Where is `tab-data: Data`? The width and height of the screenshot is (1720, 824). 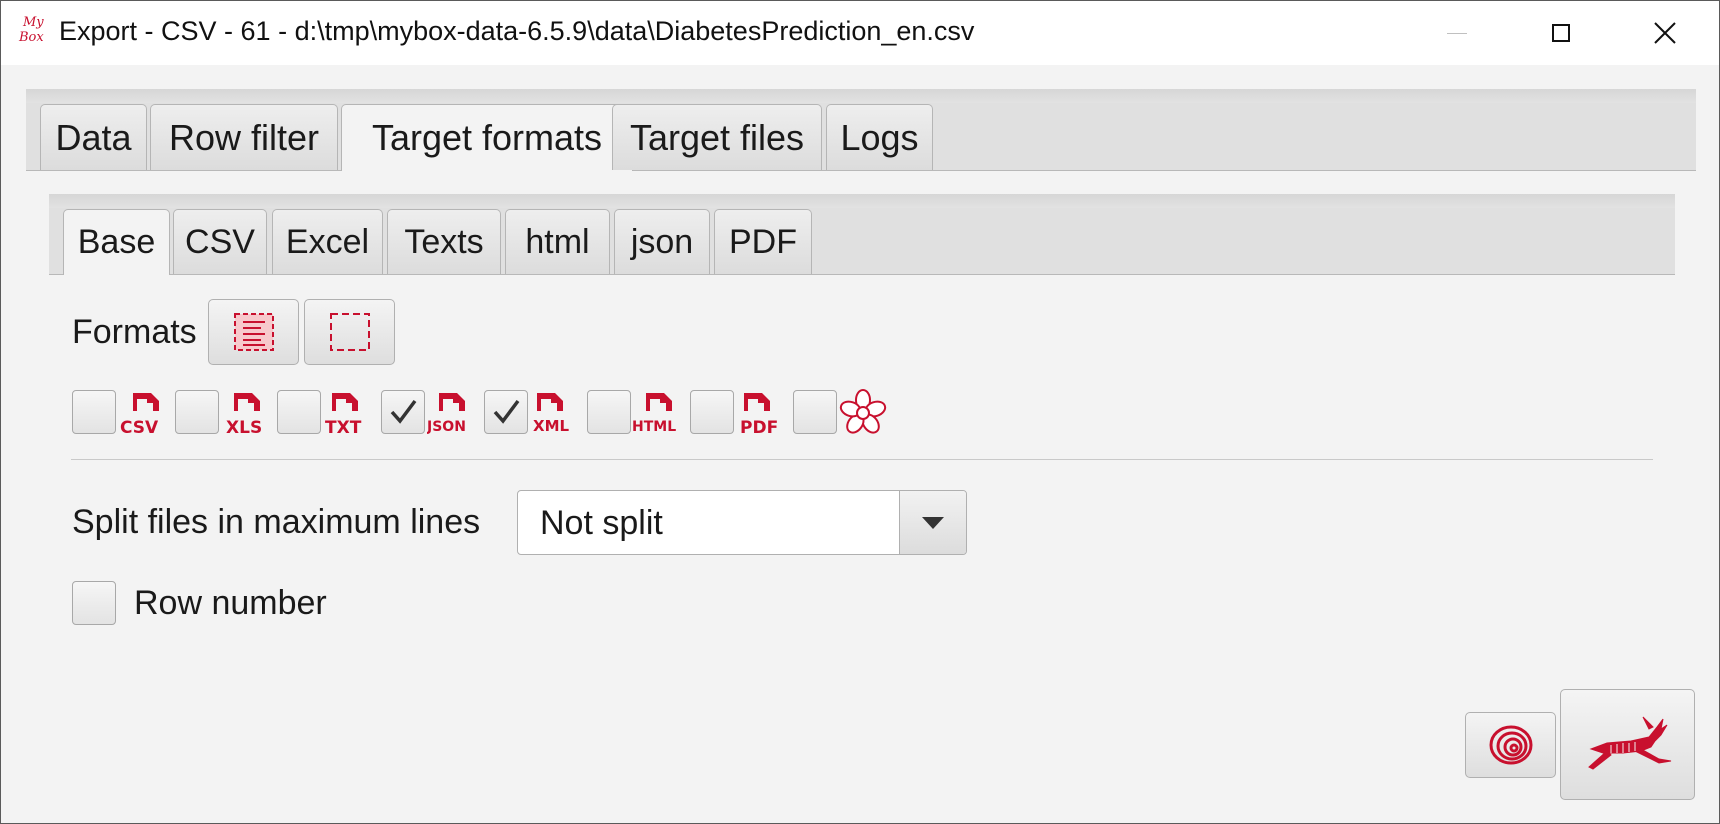
tab-data: Data is located at coordinates (93, 137).